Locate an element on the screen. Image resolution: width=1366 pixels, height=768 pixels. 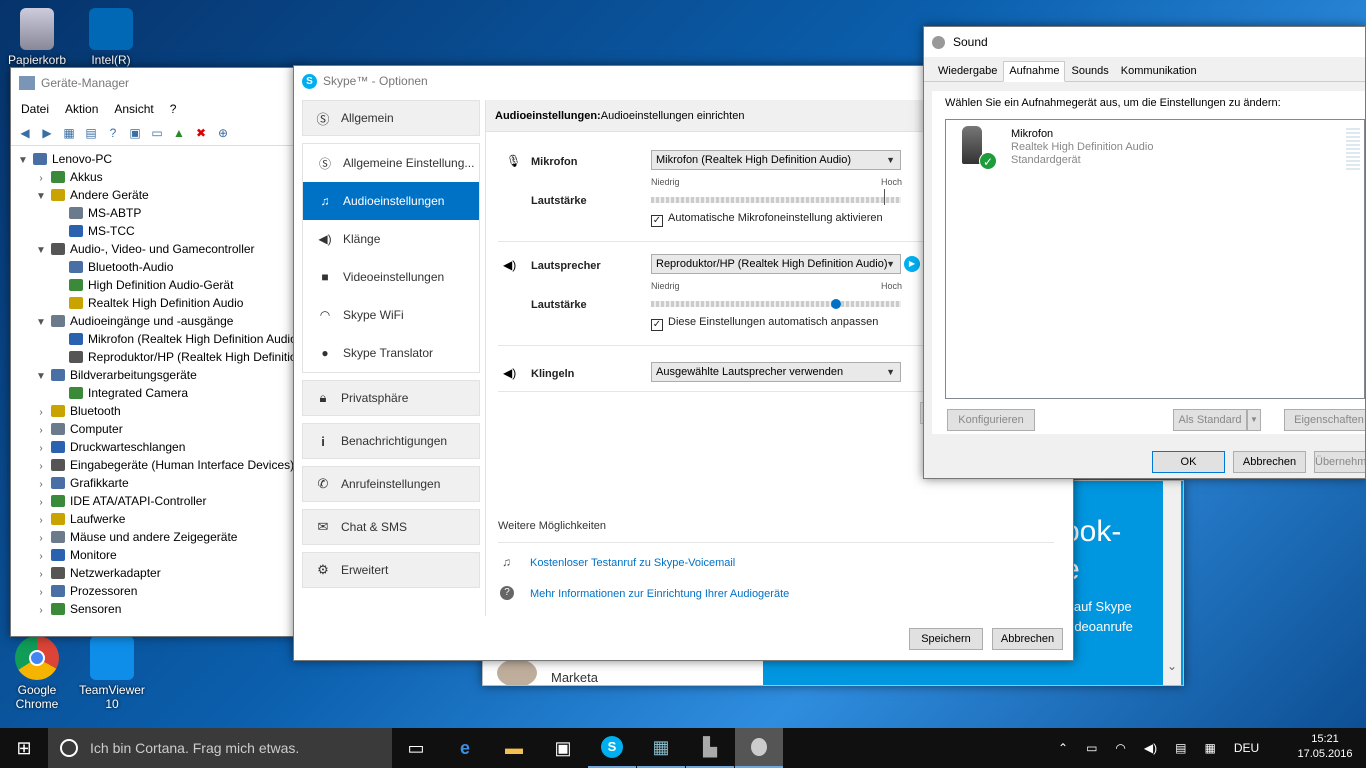
chevron-down-icon: ⌄ is located at coordinates (1172, 666).